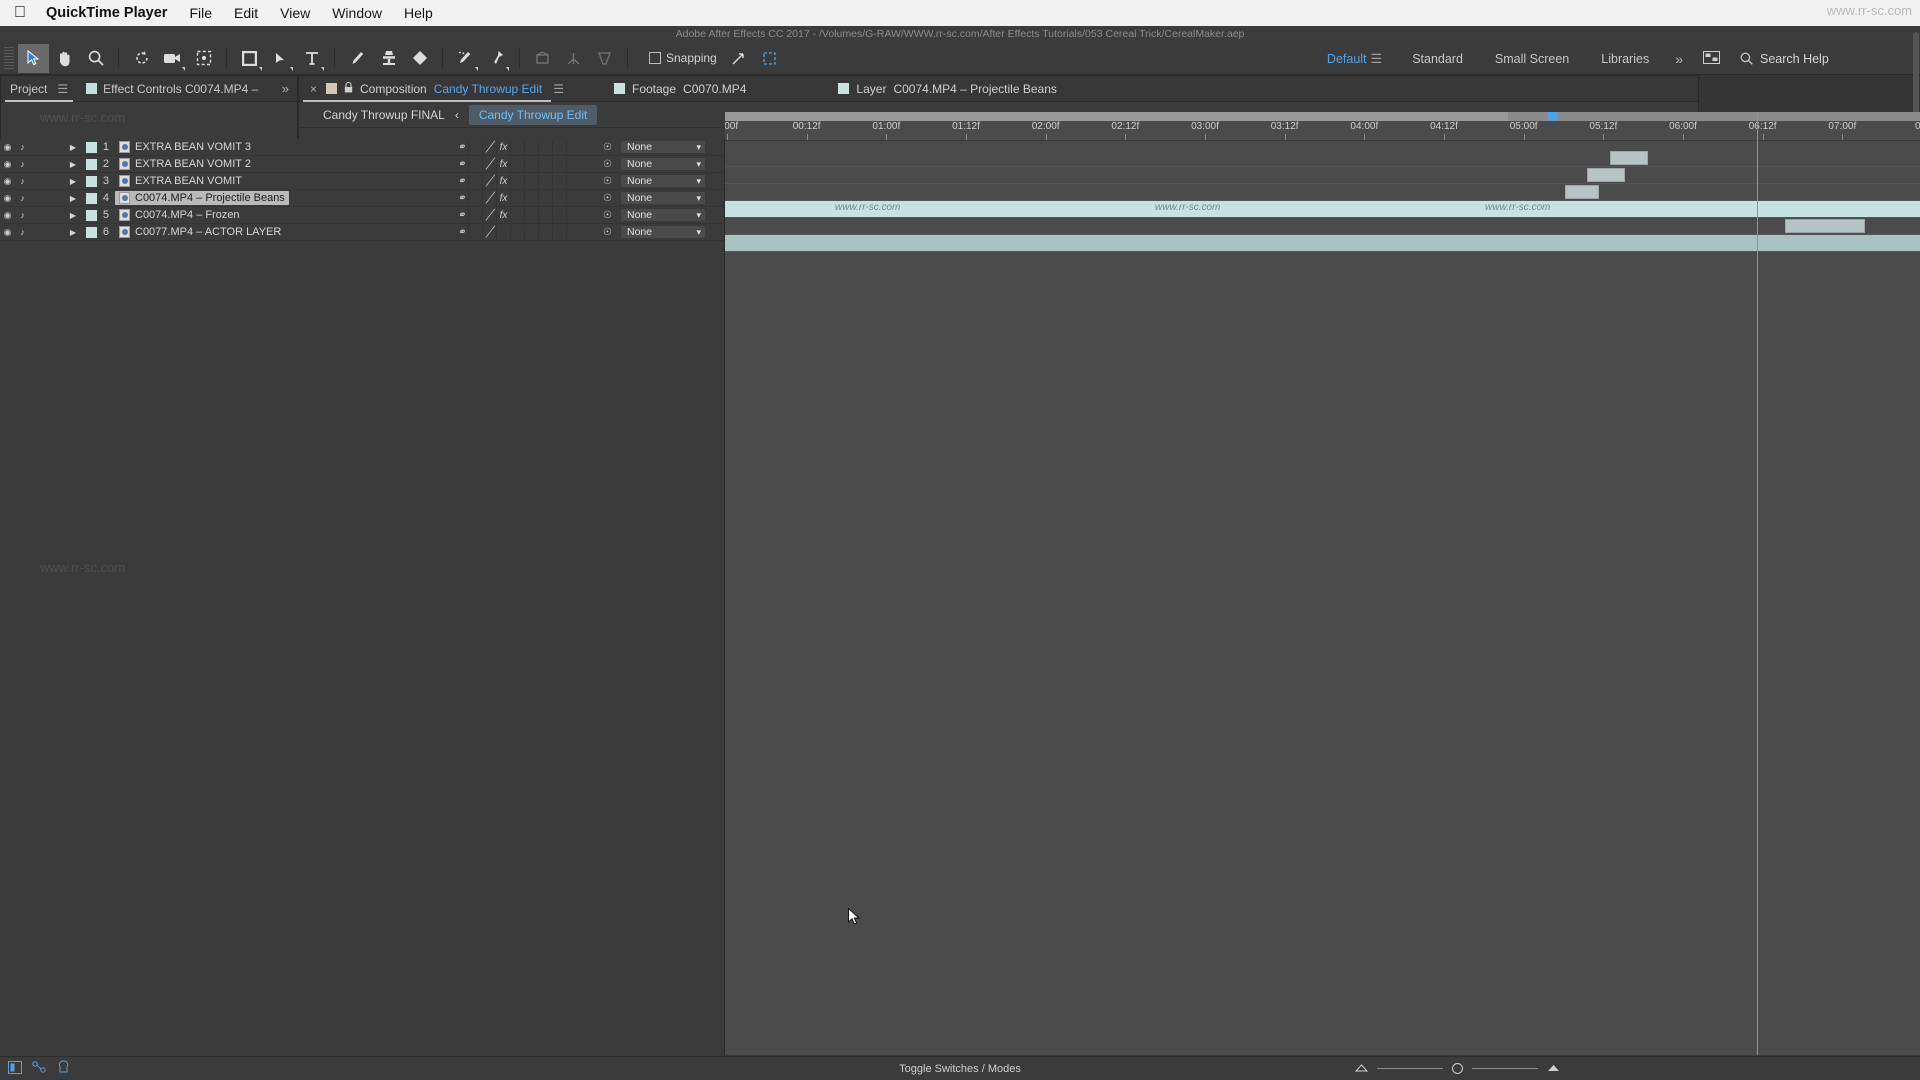  What do you see at coordinates (289, 88) in the screenshot?
I see `chevron-double-right-icon: »` at bounding box center [289, 88].